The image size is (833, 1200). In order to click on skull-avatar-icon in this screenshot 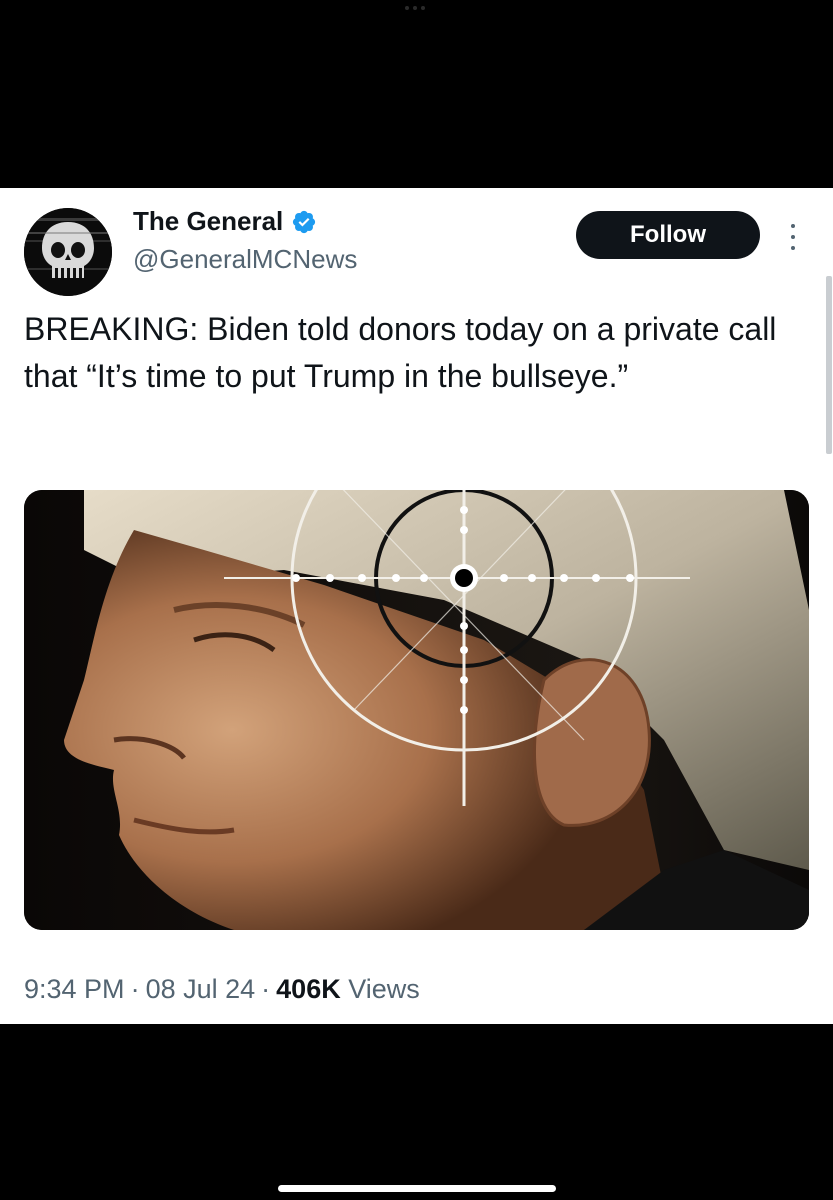, I will do `click(68, 252)`.